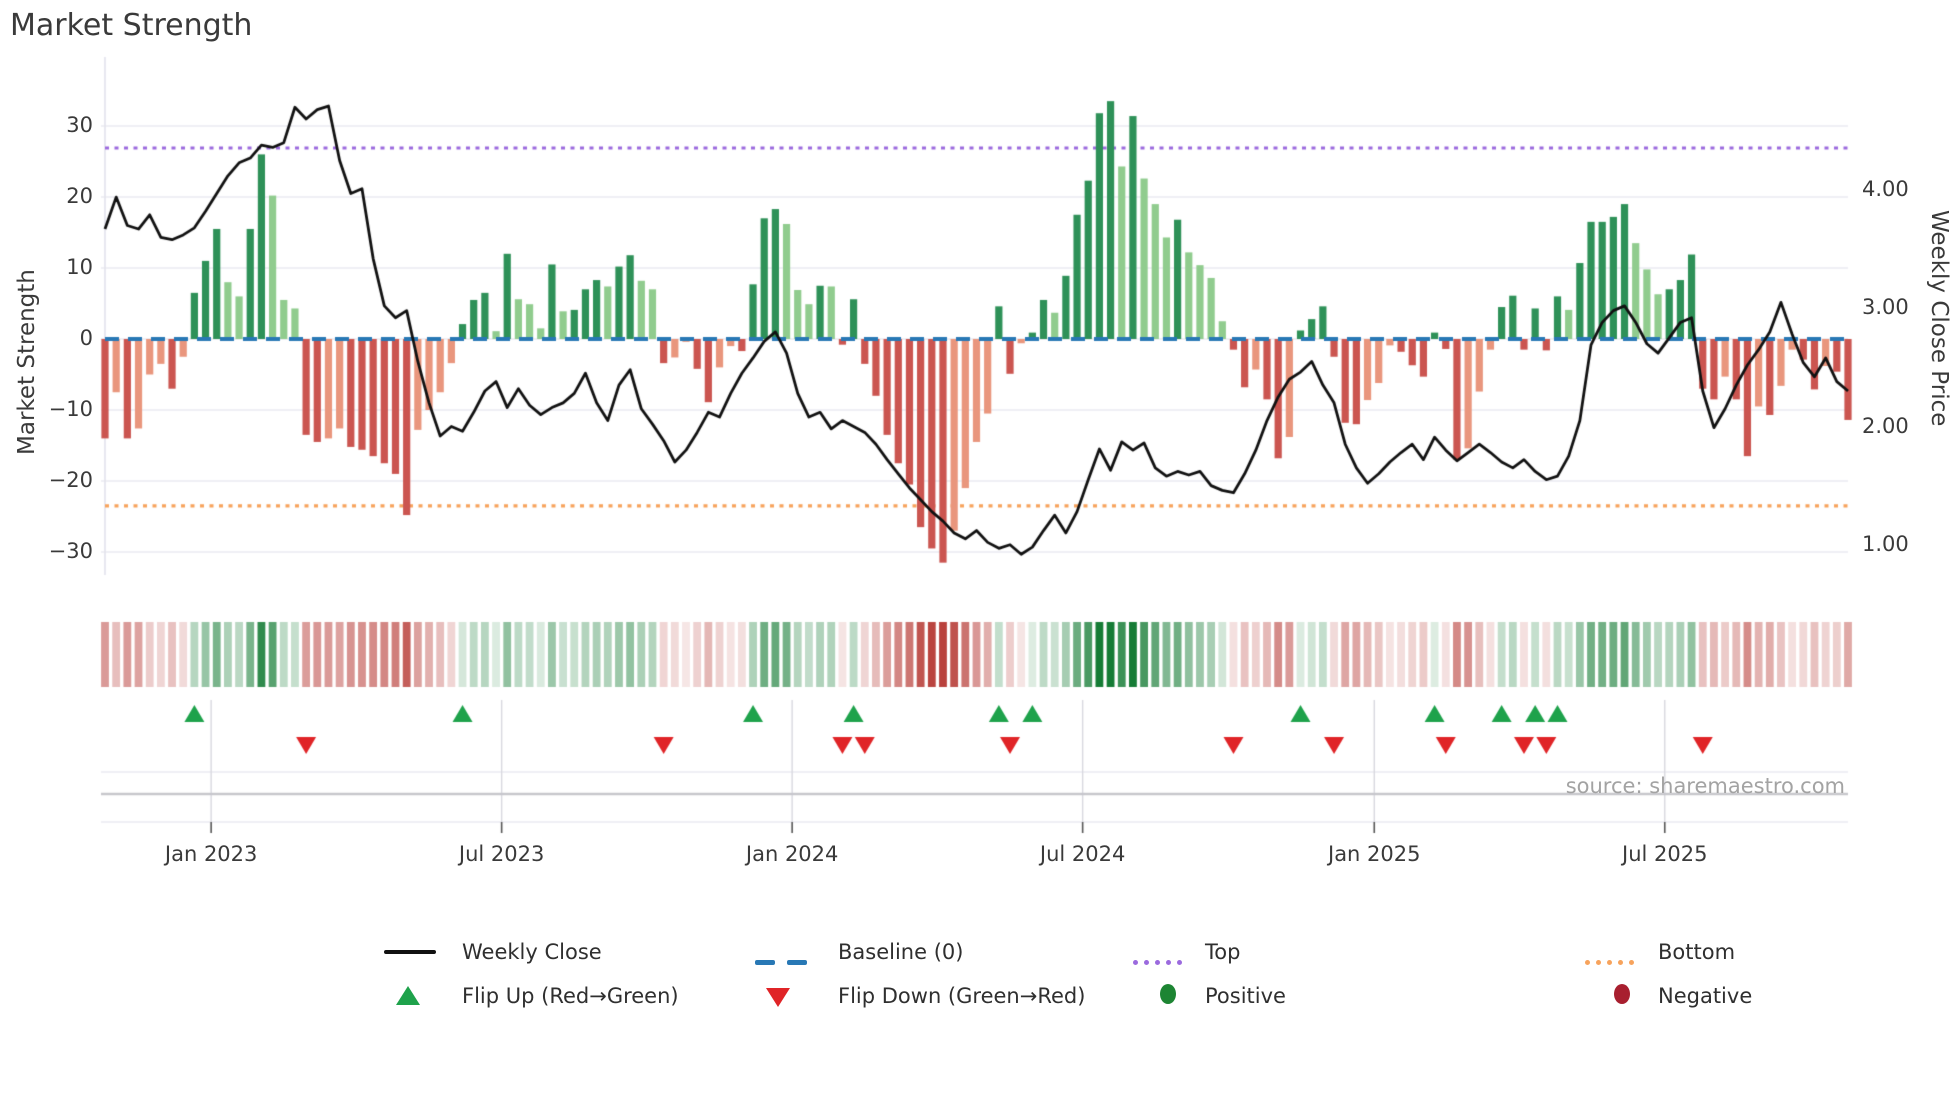 This screenshot has height=1102, width=1960. I want to click on left-axis-tick: 0, so click(86, 338).